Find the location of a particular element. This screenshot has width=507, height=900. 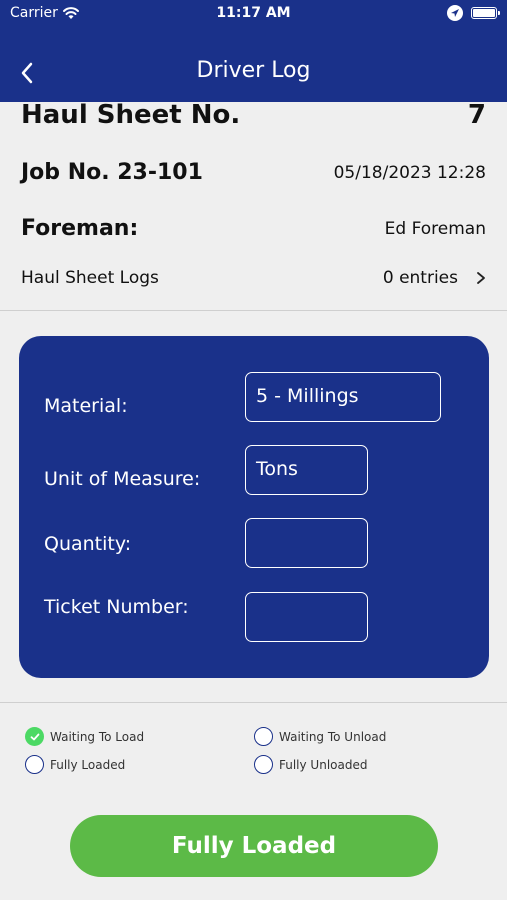

app-header: Carrier 11:17 AM Driver Log is located at coordinates (253, 51).